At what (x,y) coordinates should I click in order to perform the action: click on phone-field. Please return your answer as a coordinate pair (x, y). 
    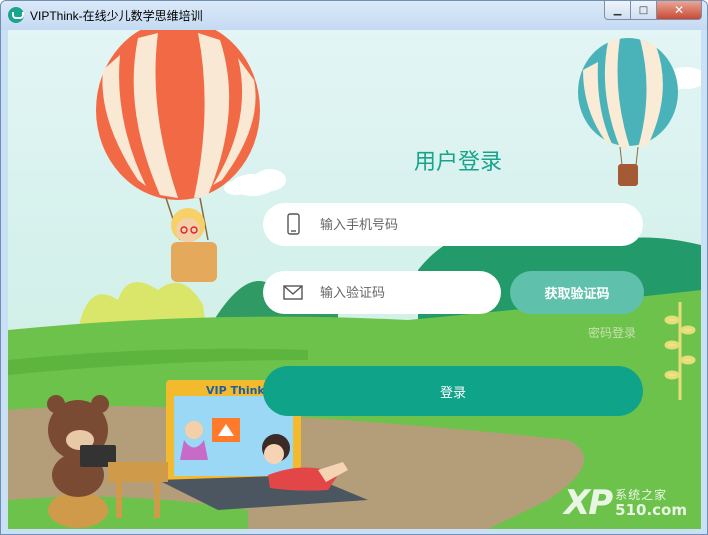
    Looking at the image, I should click on (453, 224).